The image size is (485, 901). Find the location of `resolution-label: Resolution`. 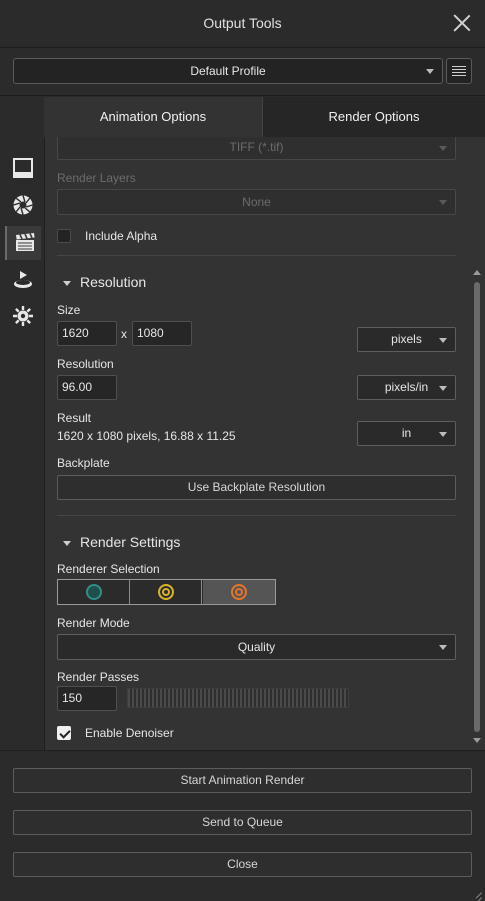

resolution-label: Resolution is located at coordinates (85, 364).